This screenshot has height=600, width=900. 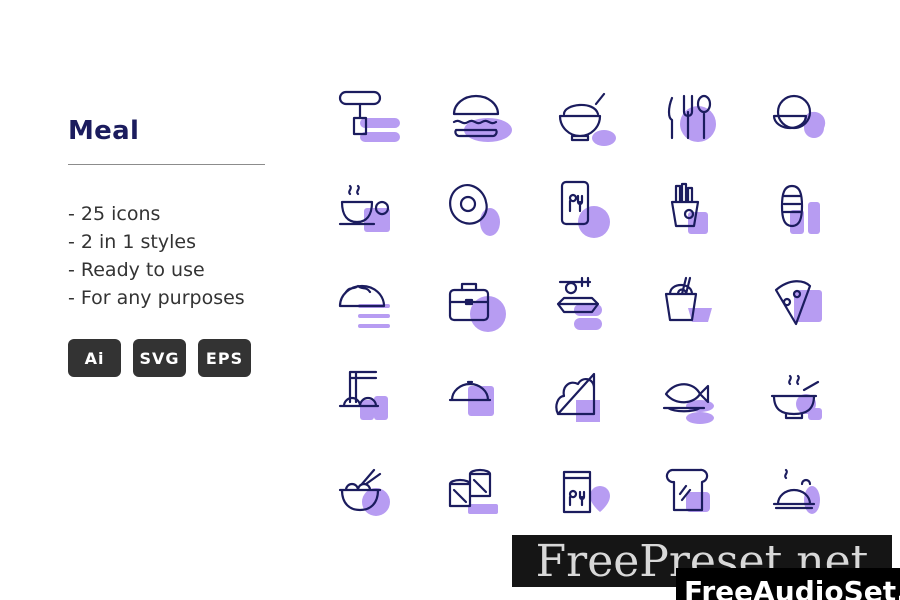 I want to click on feature-item: - 2 in 1 styles, so click(x=132, y=242).